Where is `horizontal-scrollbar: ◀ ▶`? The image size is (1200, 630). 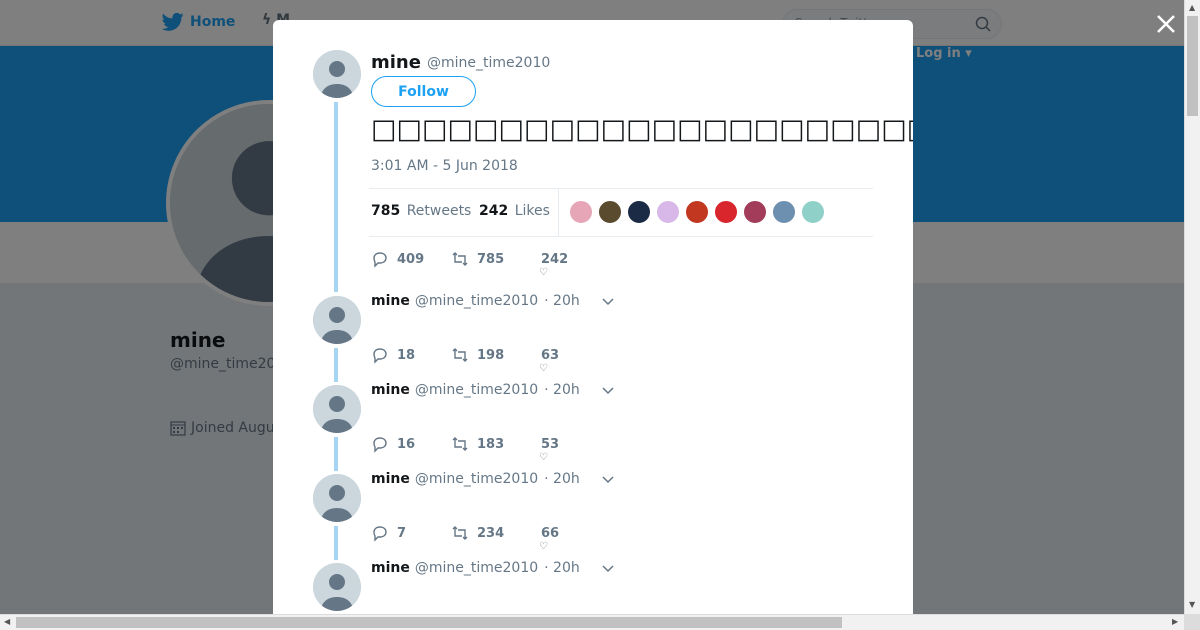
horizontal-scrollbar: ◀ ▶ is located at coordinates (592, 622).